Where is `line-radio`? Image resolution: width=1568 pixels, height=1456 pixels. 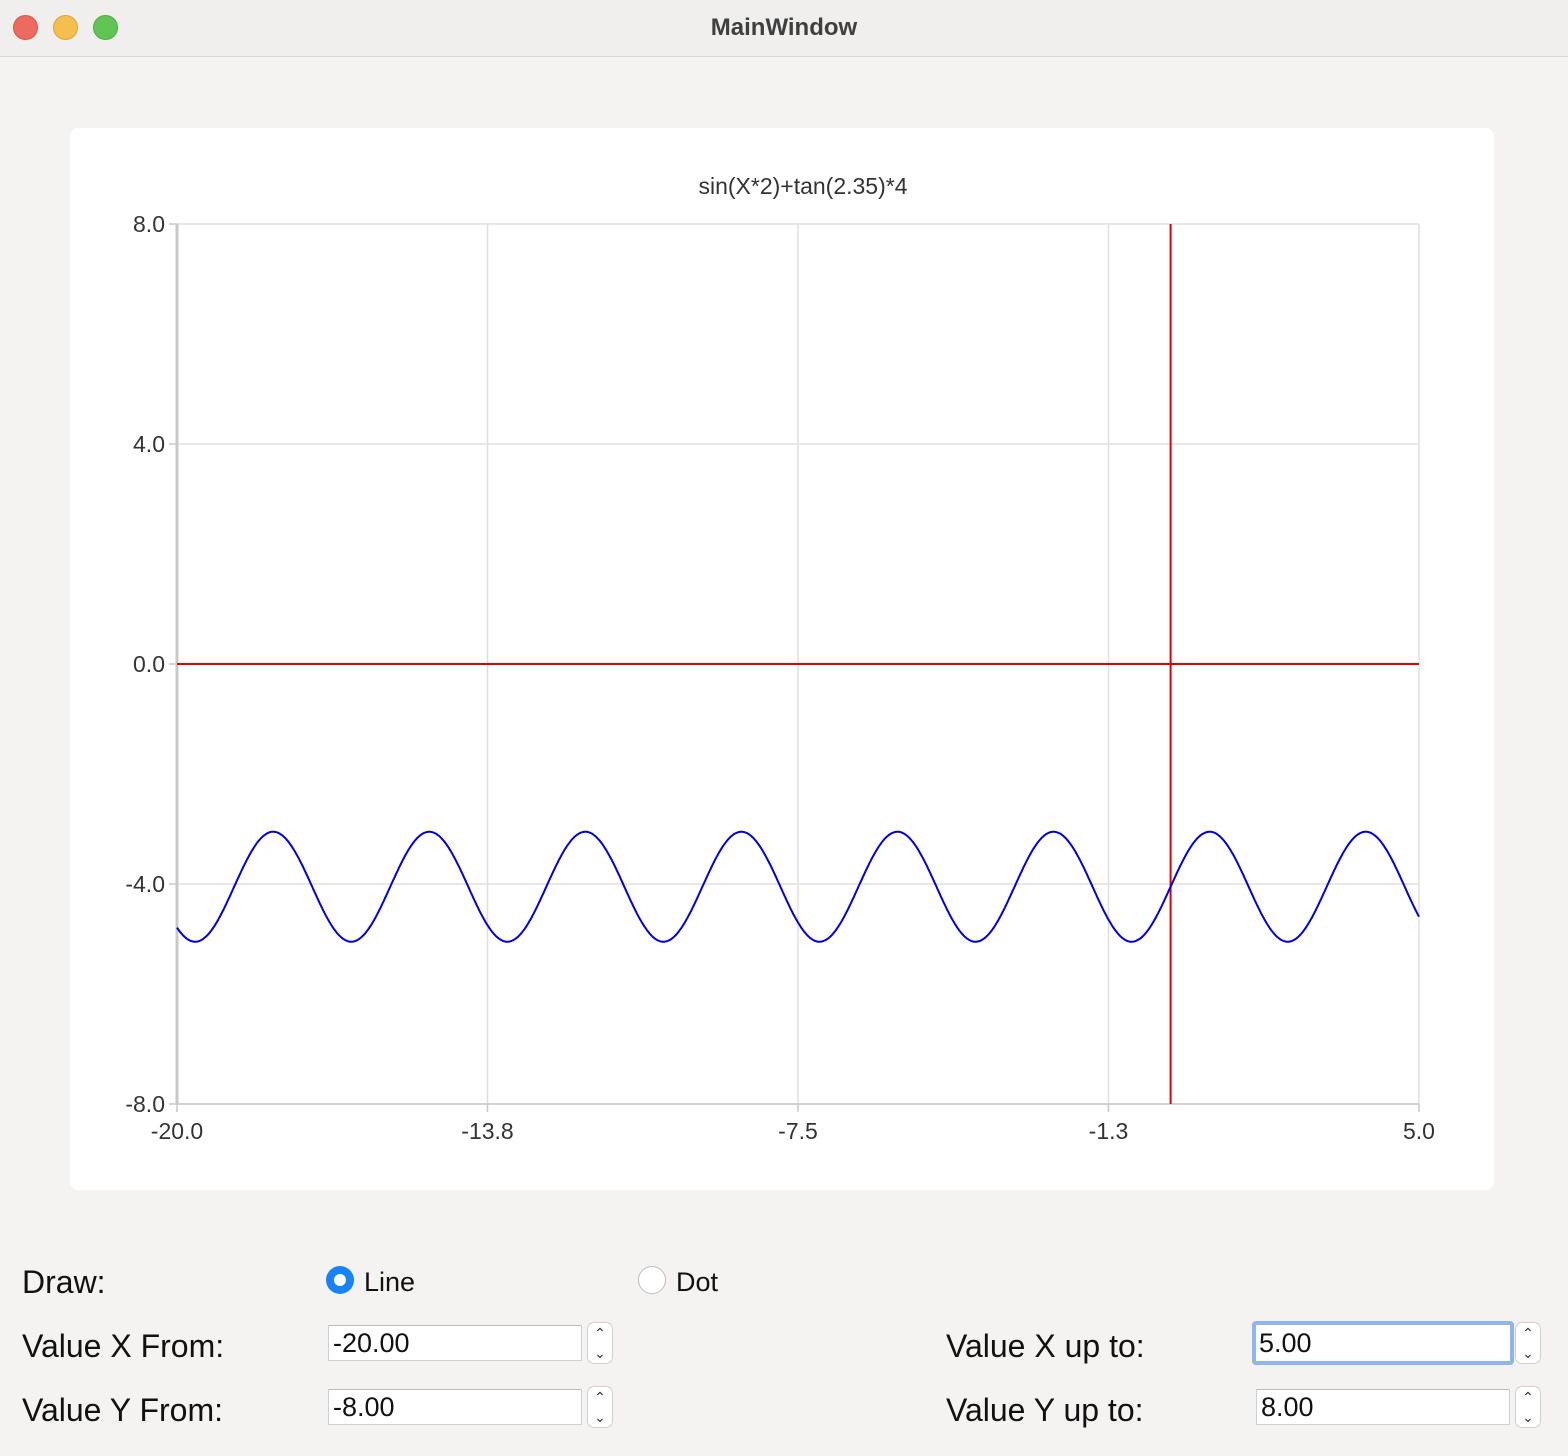
line-radio is located at coordinates (340, 1280).